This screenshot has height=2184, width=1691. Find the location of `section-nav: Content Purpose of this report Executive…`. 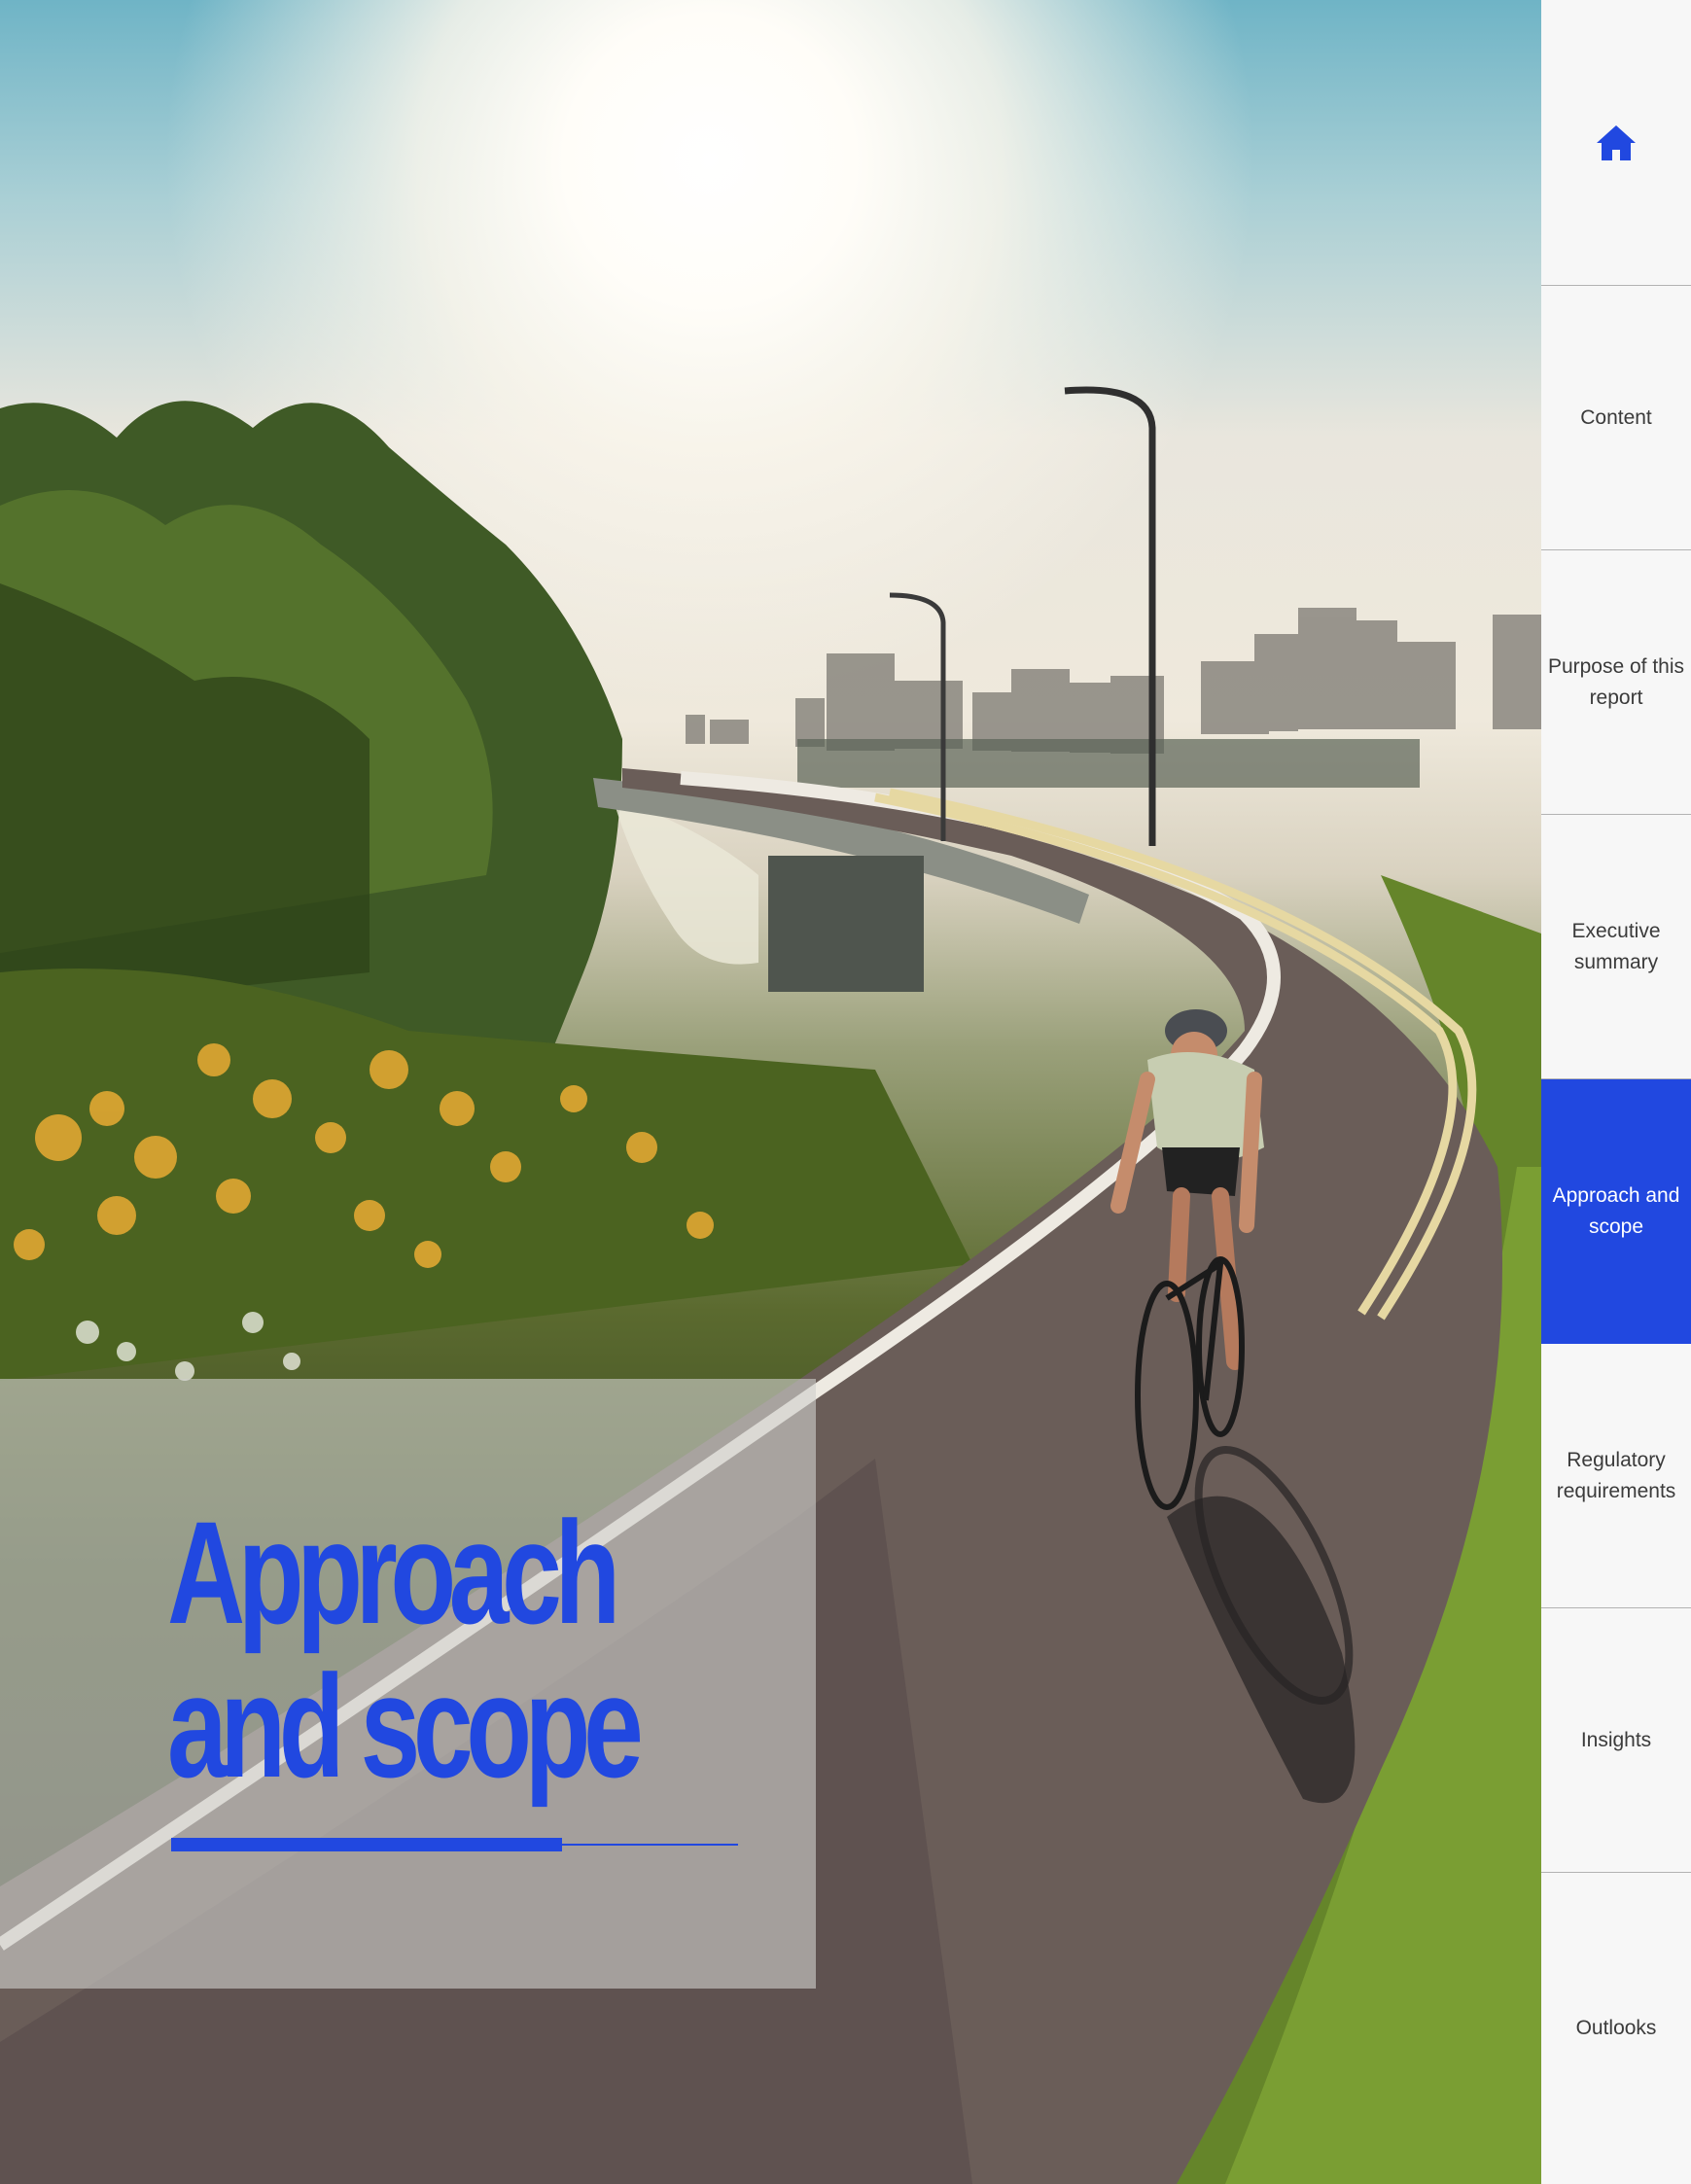

section-nav: Content Purpose of this report Executive… is located at coordinates (1616, 1092).